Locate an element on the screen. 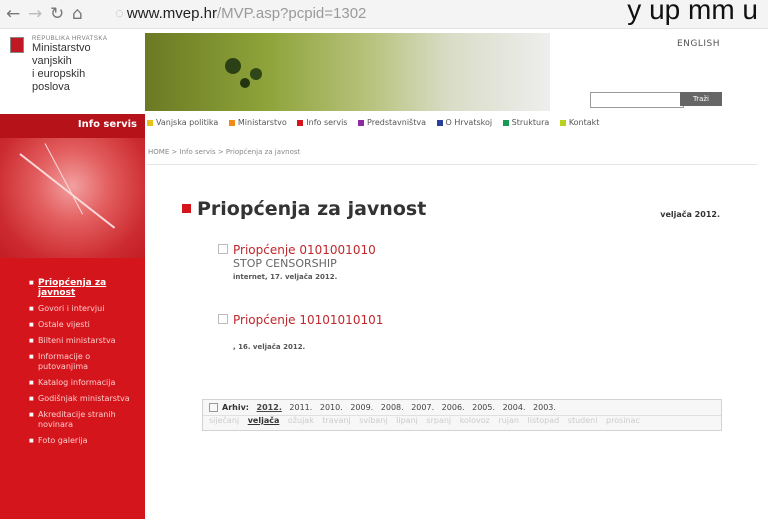 This screenshot has width=768, height=519. reload-icon: ↻ is located at coordinates (57, 14).